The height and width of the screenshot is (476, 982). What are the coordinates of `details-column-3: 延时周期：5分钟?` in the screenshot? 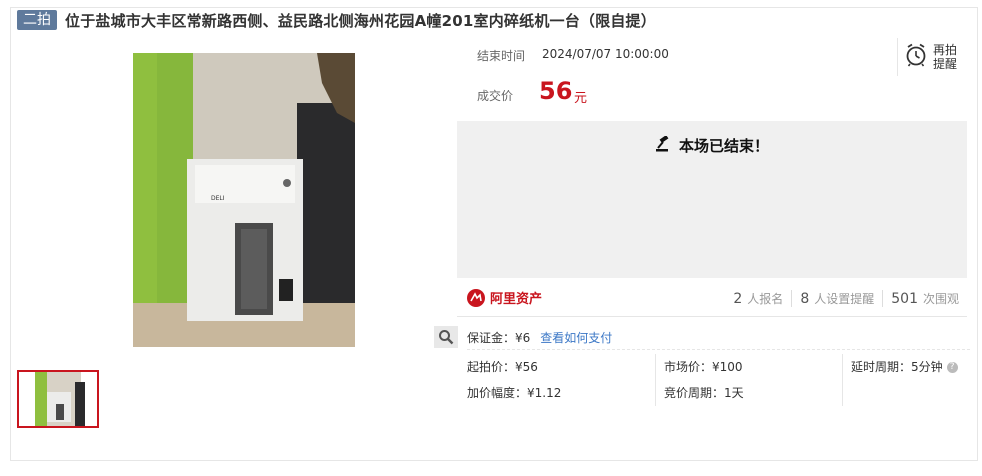 It's located at (904, 380).